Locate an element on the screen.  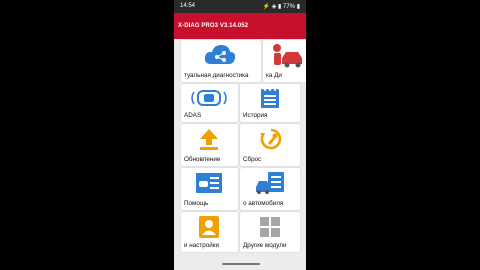
adas-car-icon is located at coordinates (209, 98).